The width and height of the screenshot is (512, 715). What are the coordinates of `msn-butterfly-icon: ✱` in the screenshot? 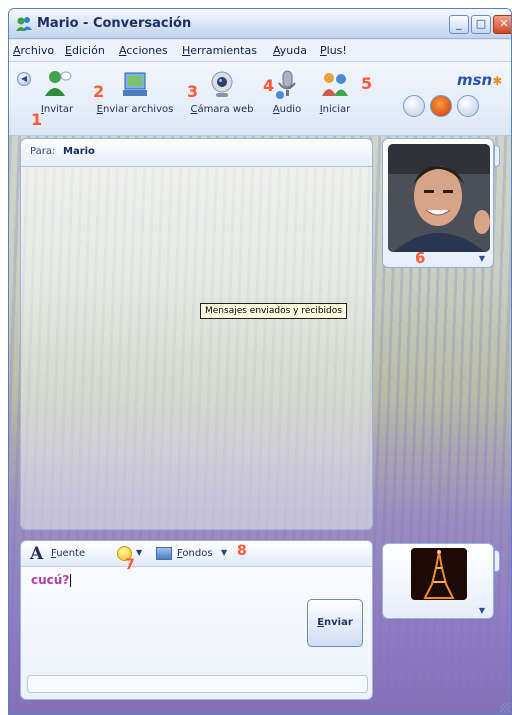 It's located at (497, 81).